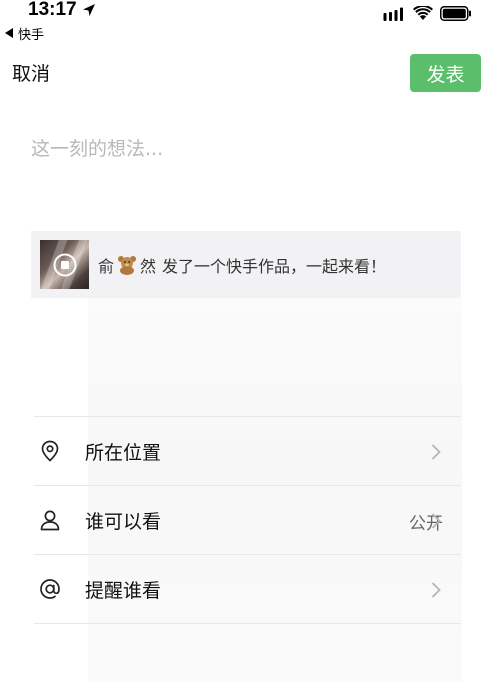 Image resolution: width=500 pixels, height=682 pixels. I want to click on location-arrow-icon, so click(89, 10).